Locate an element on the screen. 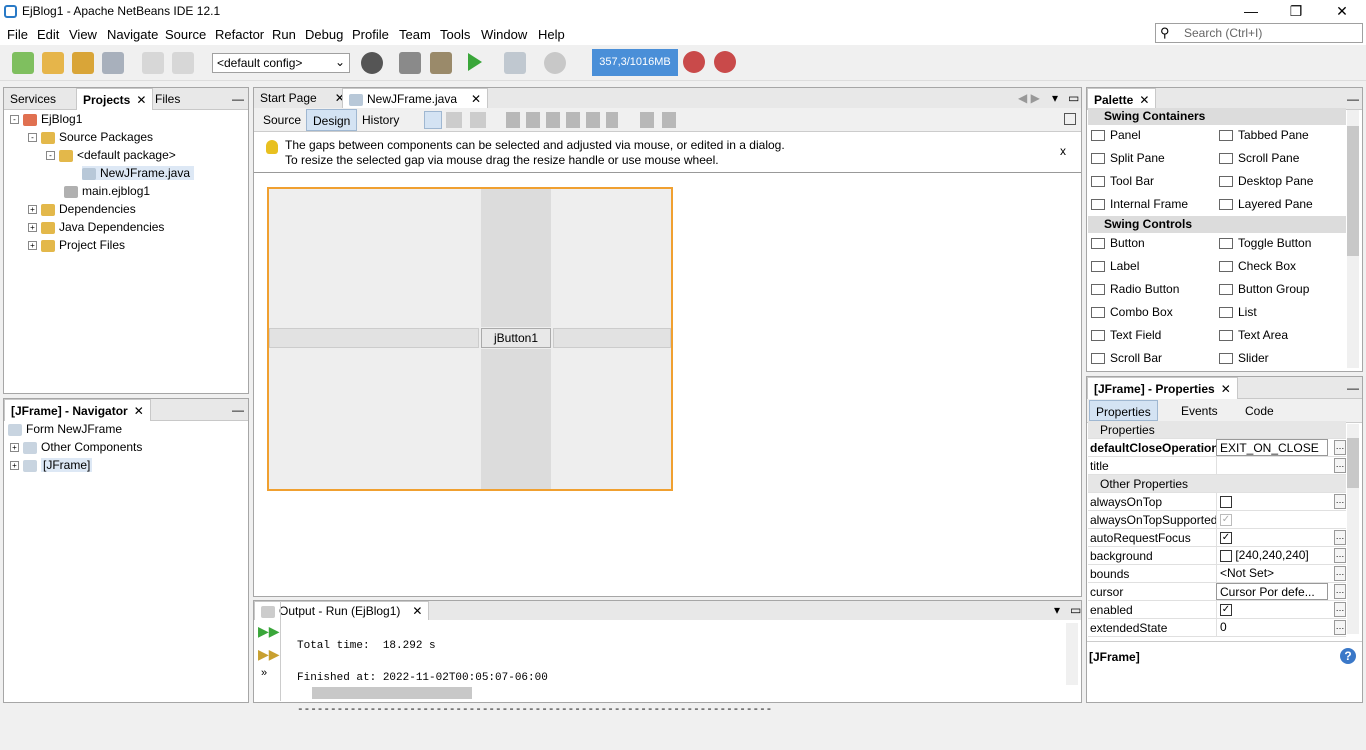 The width and height of the screenshot is (1366, 750). profile-ide-icon is located at coordinates (725, 62).